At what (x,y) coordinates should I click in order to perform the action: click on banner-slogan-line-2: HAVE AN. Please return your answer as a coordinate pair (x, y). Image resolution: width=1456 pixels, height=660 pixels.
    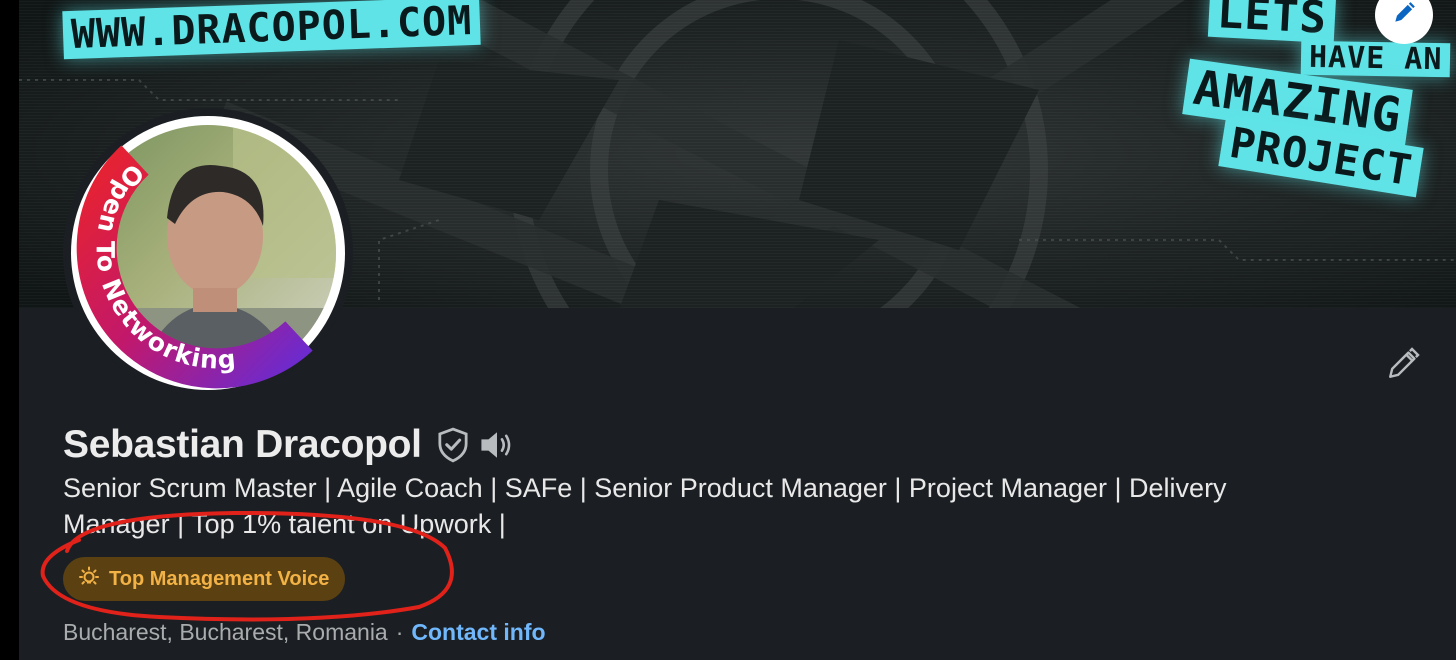
    Looking at the image, I should click on (1375, 59).